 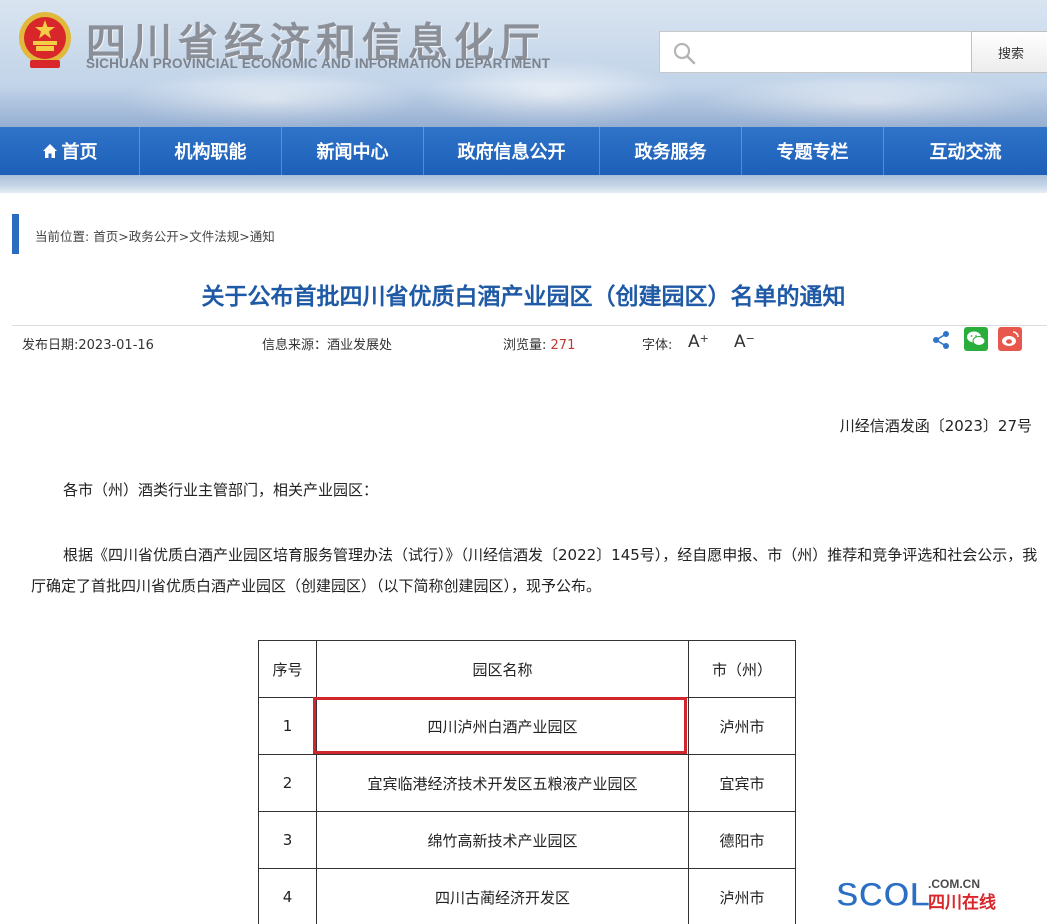 What do you see at coordinates (742, 840) in the screenshot?
I see `cell-city: 德阳市` at bounding box center [742, 840].